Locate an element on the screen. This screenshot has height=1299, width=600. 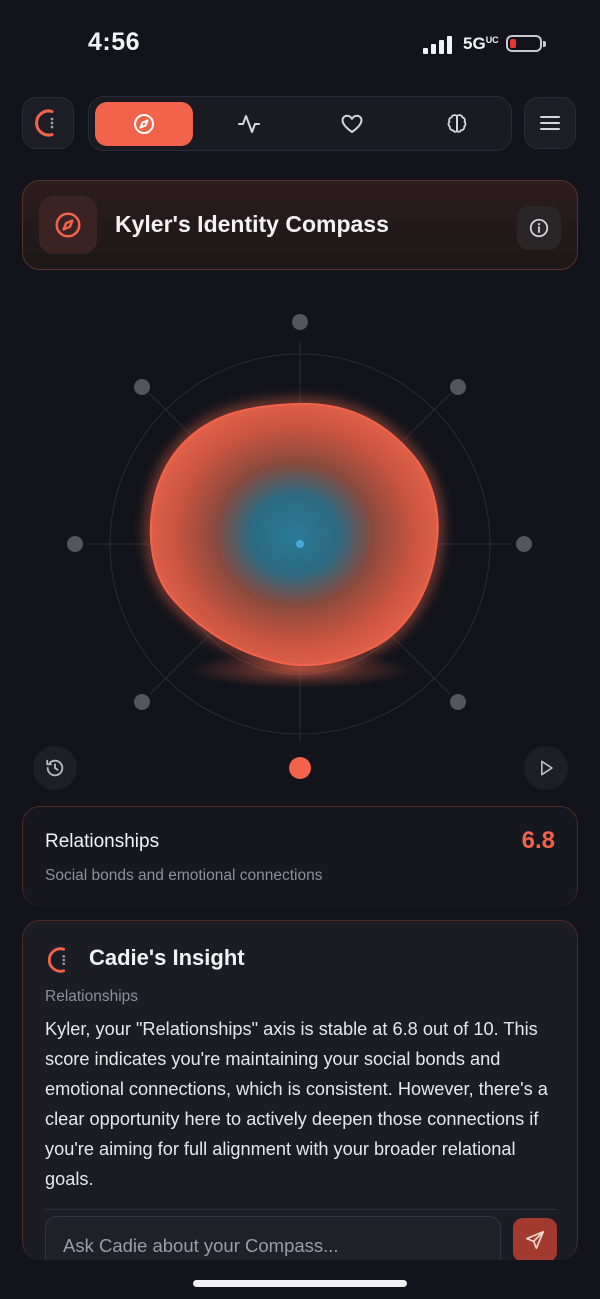
cadie-logo-button is located at coordinates (48, 123).